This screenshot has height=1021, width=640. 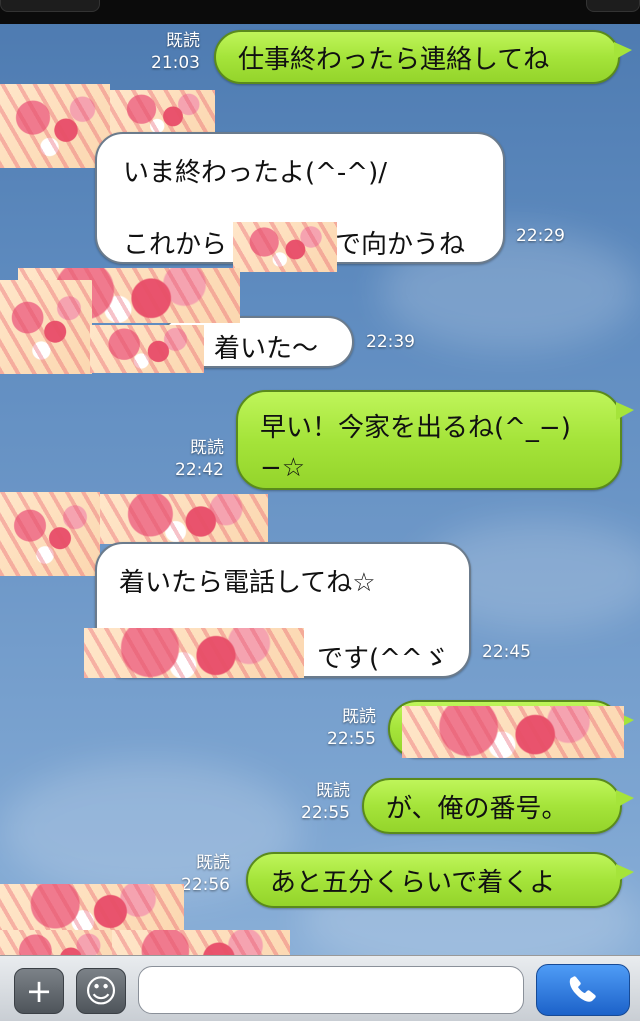 I want to click on message-text: 早い！今家を出るね(^_−)−☆, so click(x=415, y=448).